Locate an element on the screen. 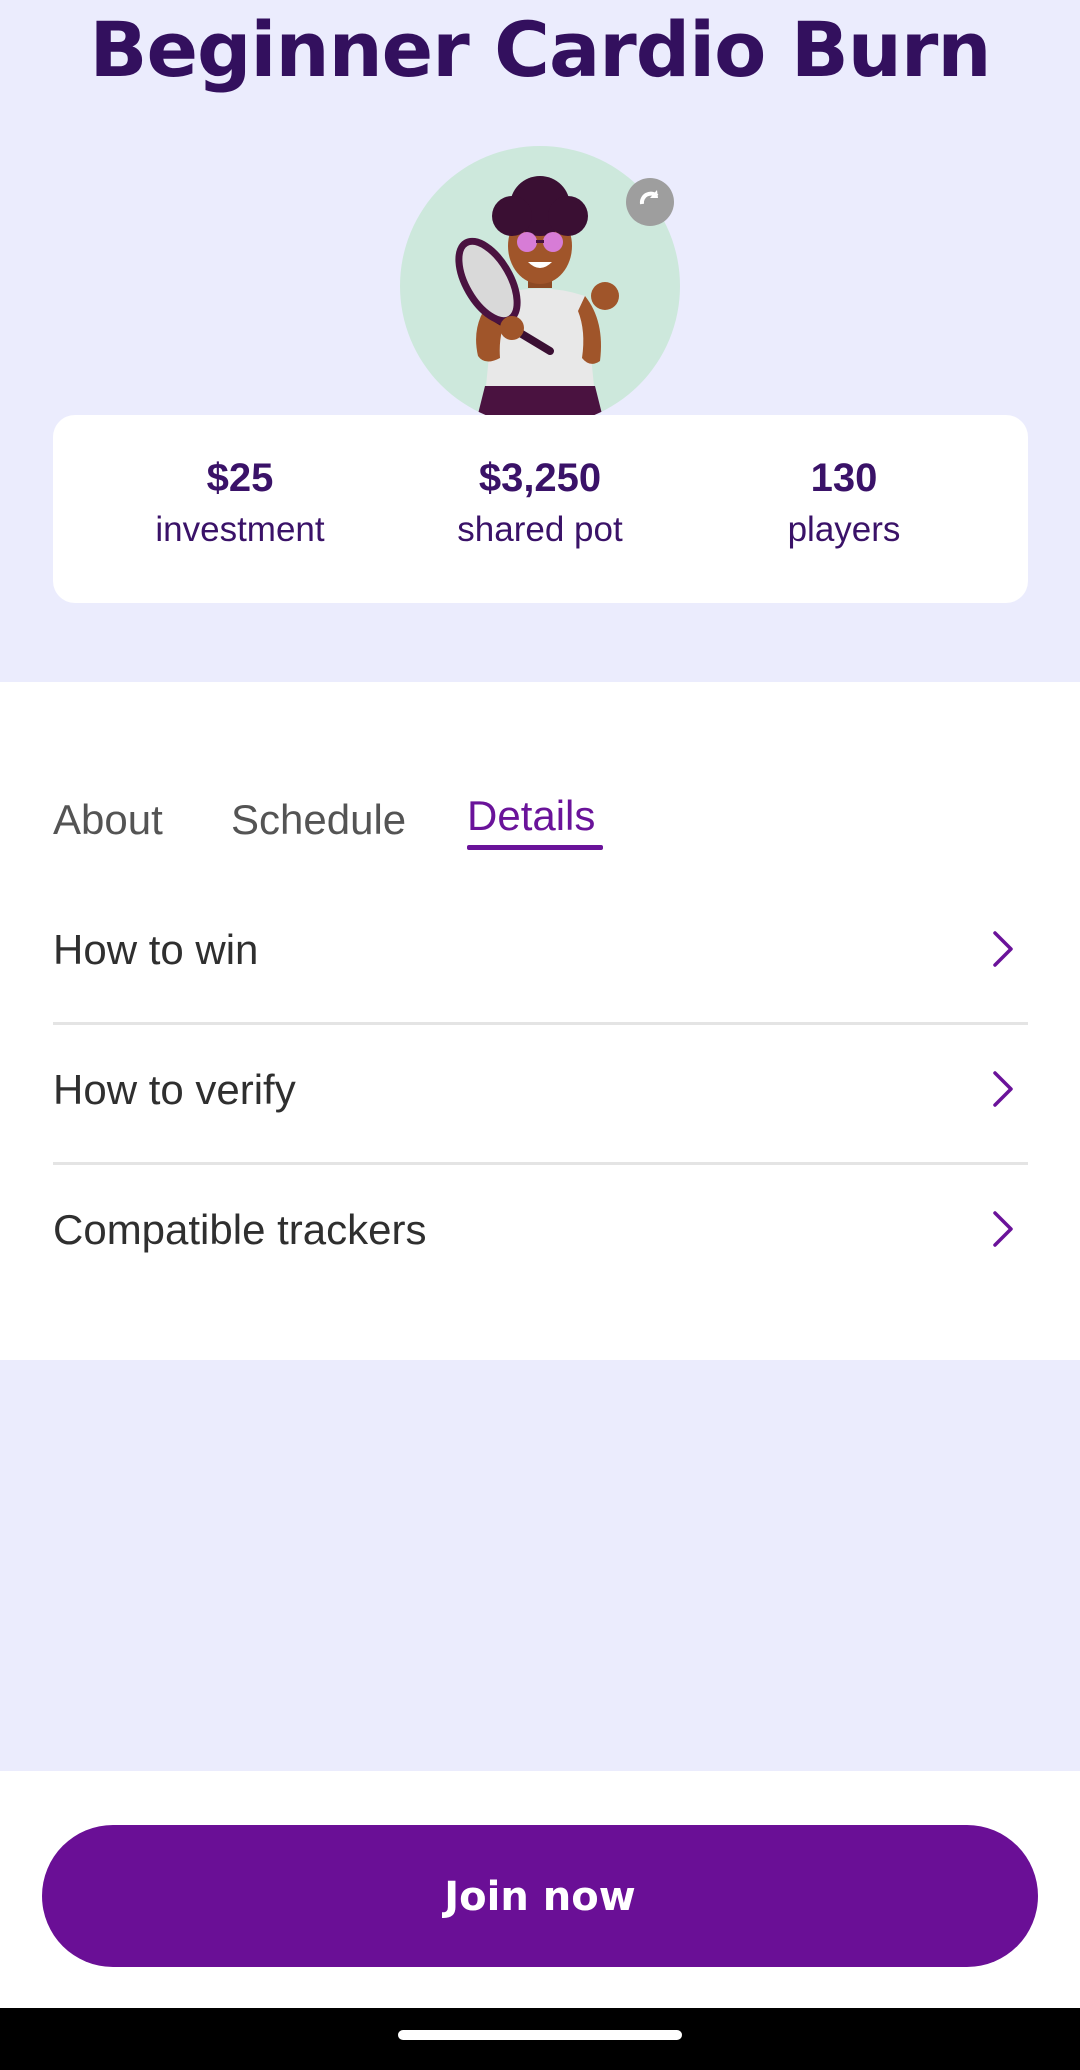 Image resolution: width=1080 pixels, height=2070 pixels. tab-details: Details is located at coordinates (531, 816).